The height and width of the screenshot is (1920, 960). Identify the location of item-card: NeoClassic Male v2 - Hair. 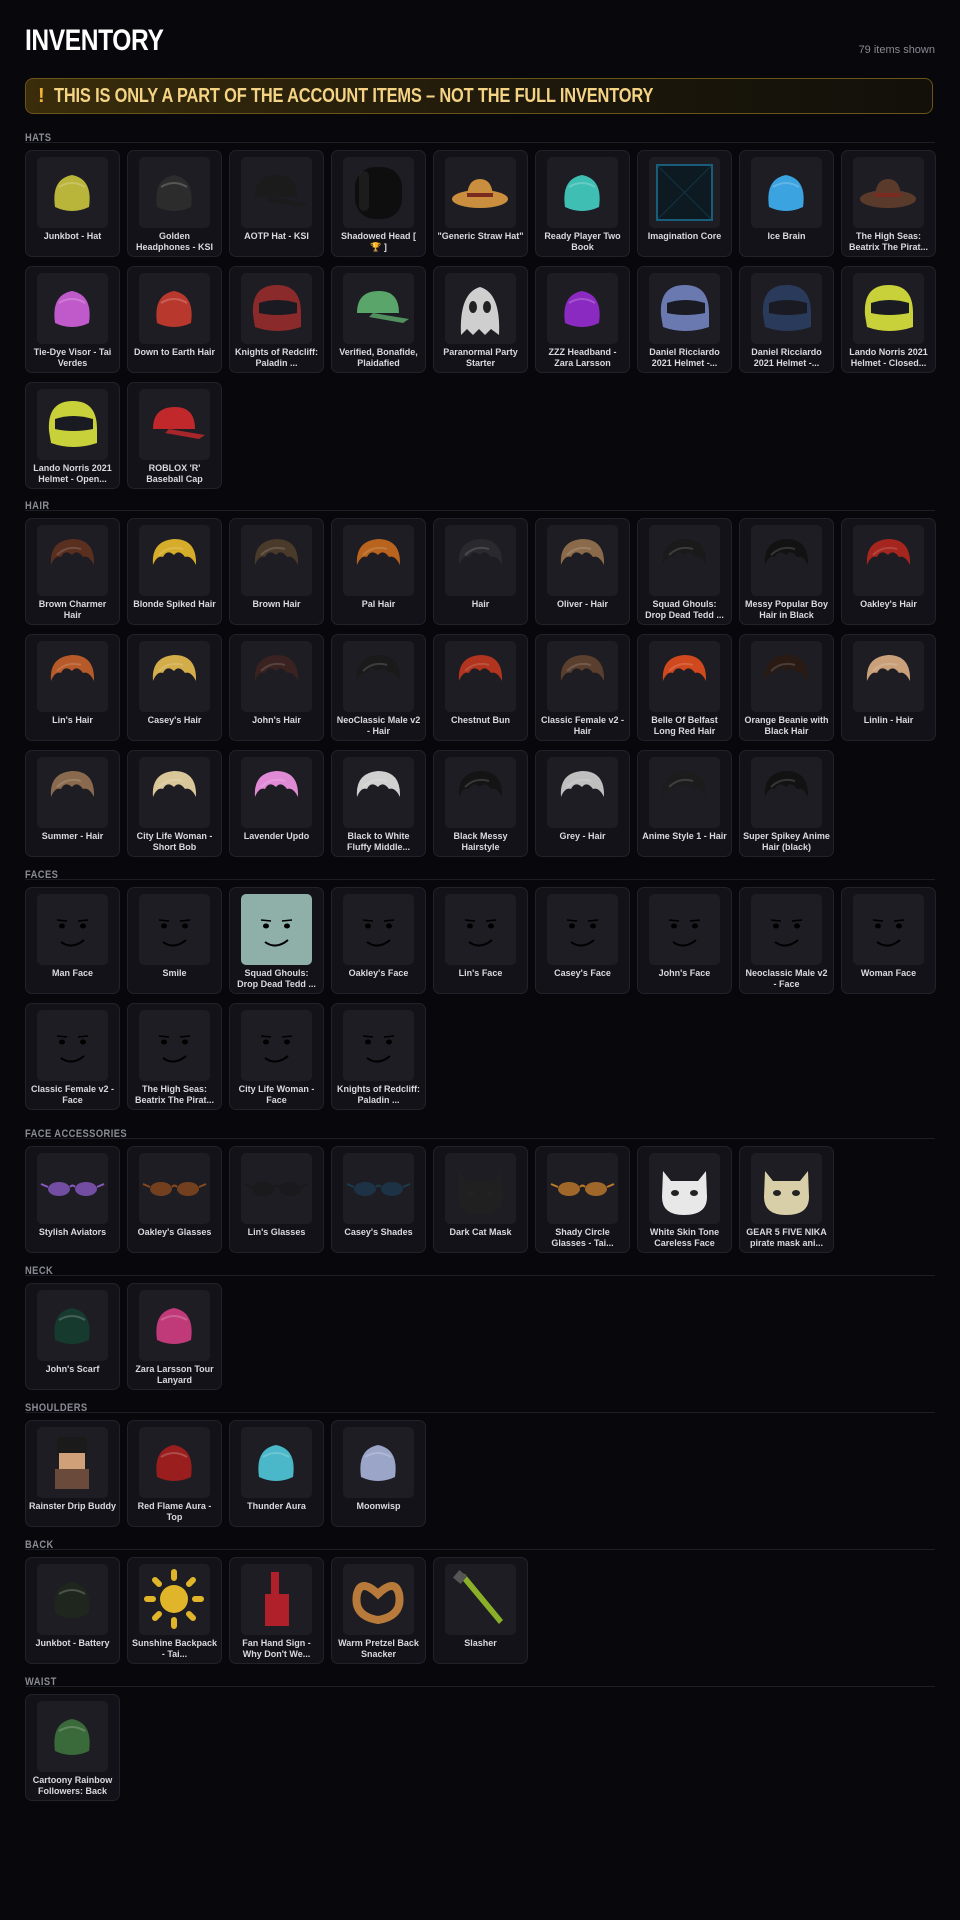
(378, 687).